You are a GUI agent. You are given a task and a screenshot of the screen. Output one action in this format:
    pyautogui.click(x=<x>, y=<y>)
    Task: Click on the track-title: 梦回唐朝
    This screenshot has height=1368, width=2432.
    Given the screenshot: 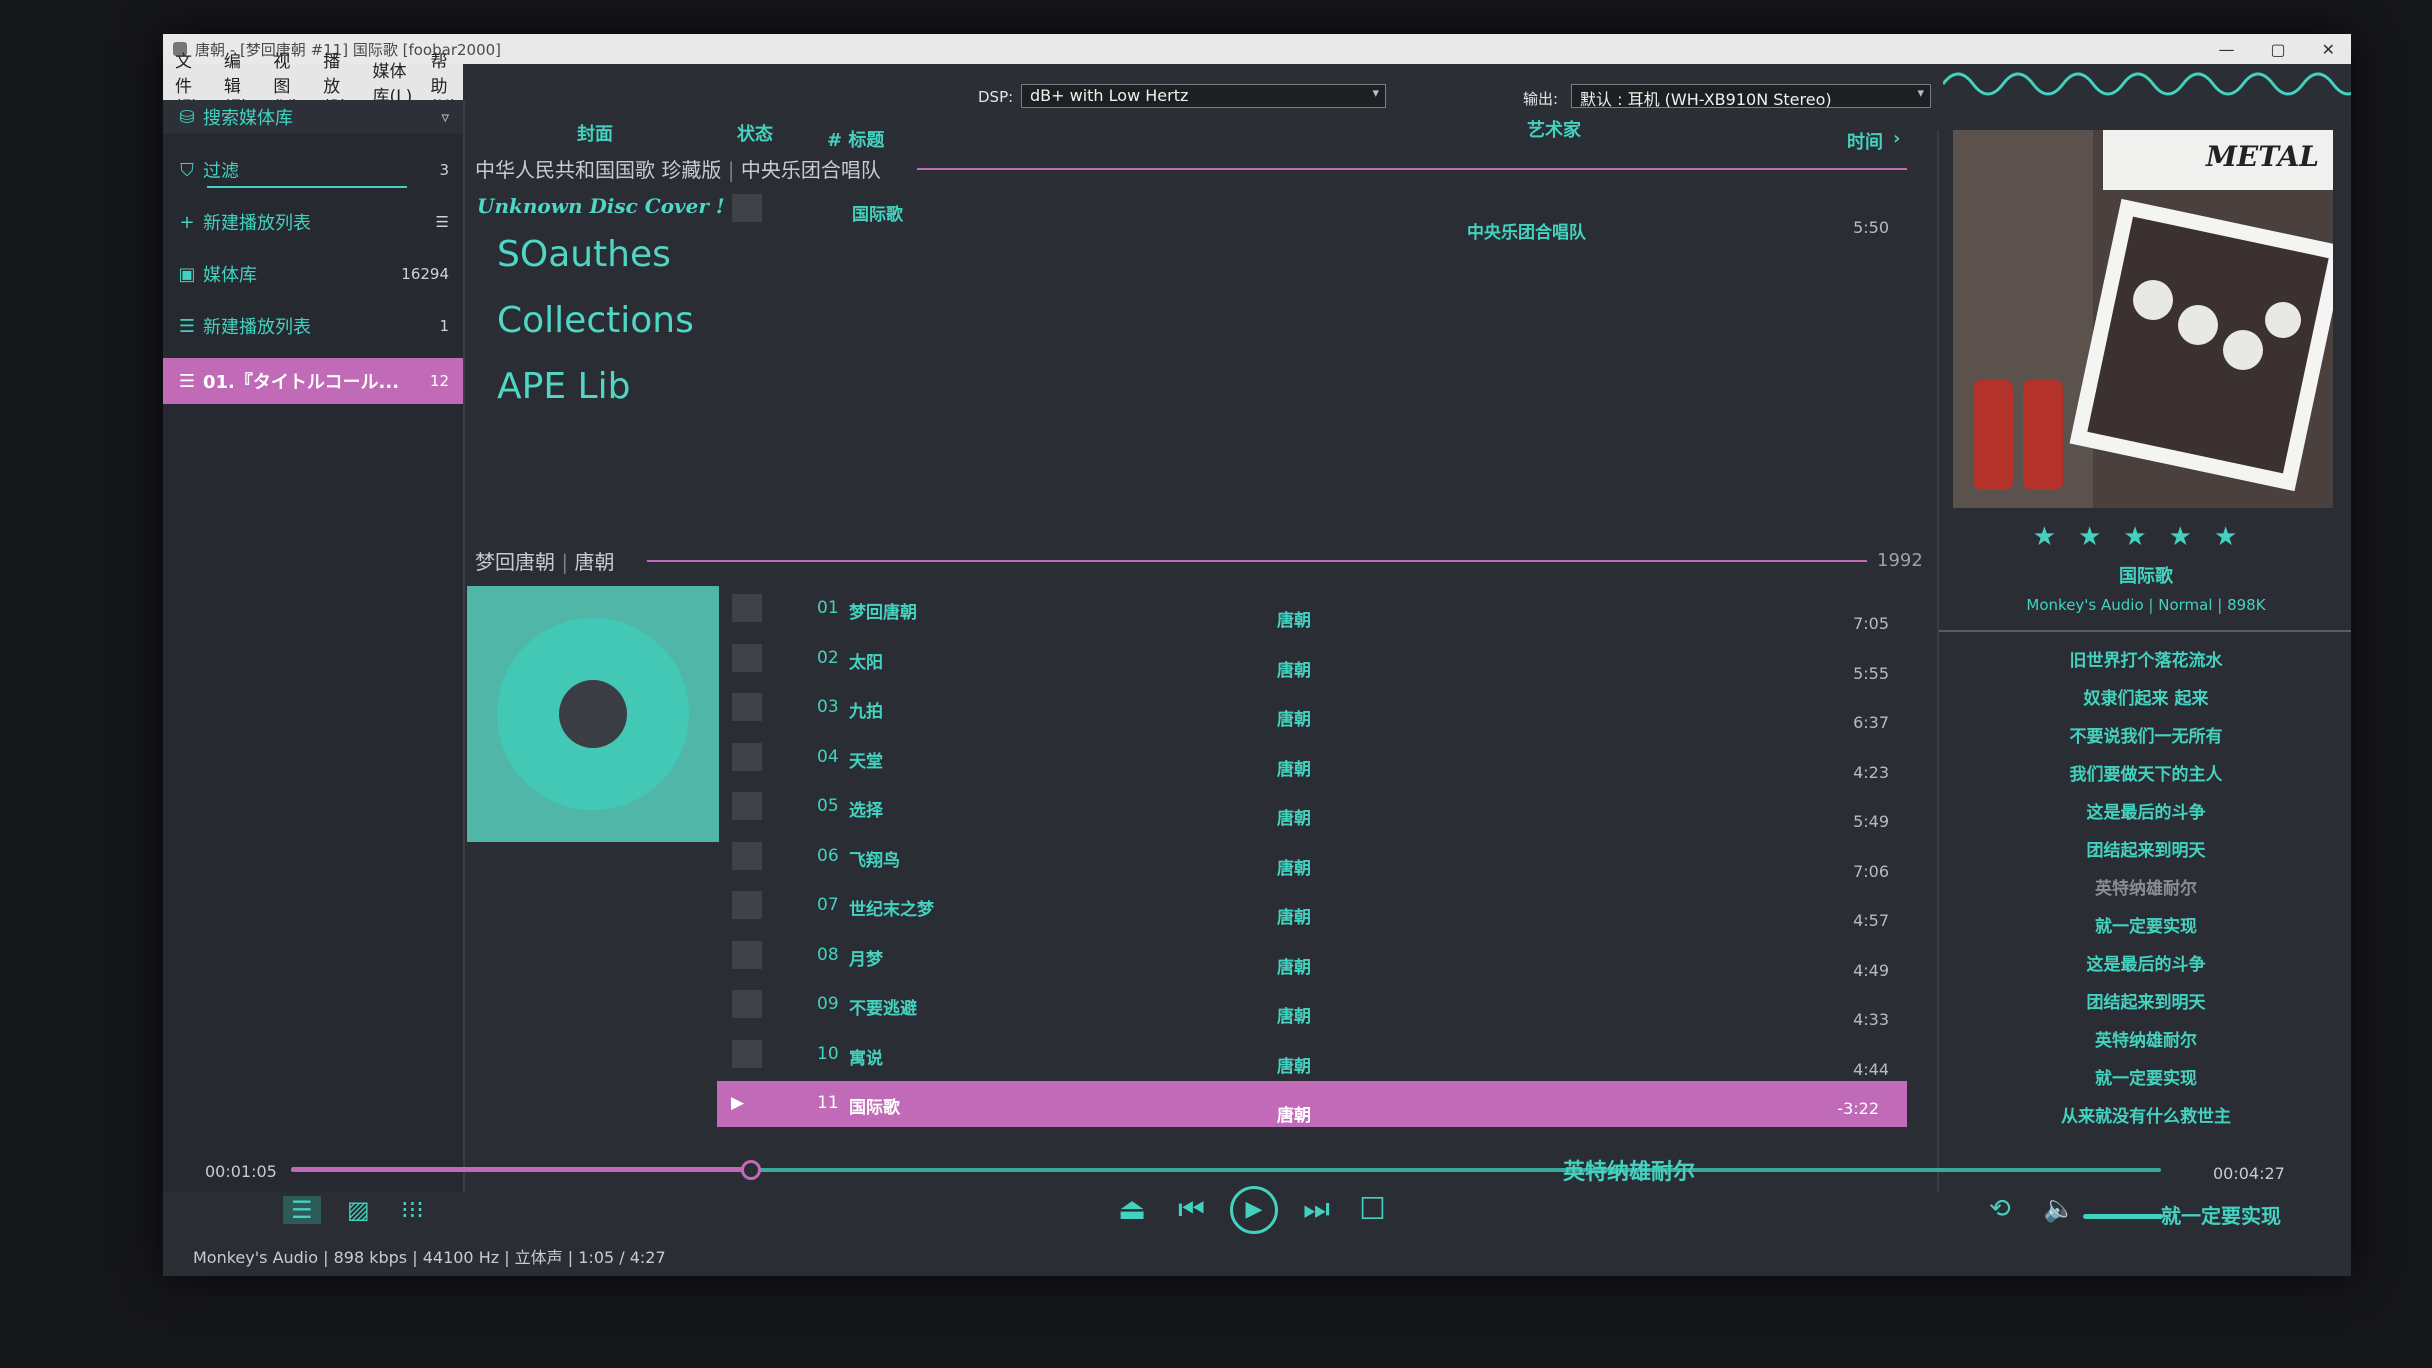 What is the action you would take?
    pyautogui.click(x=883, y=613)
    